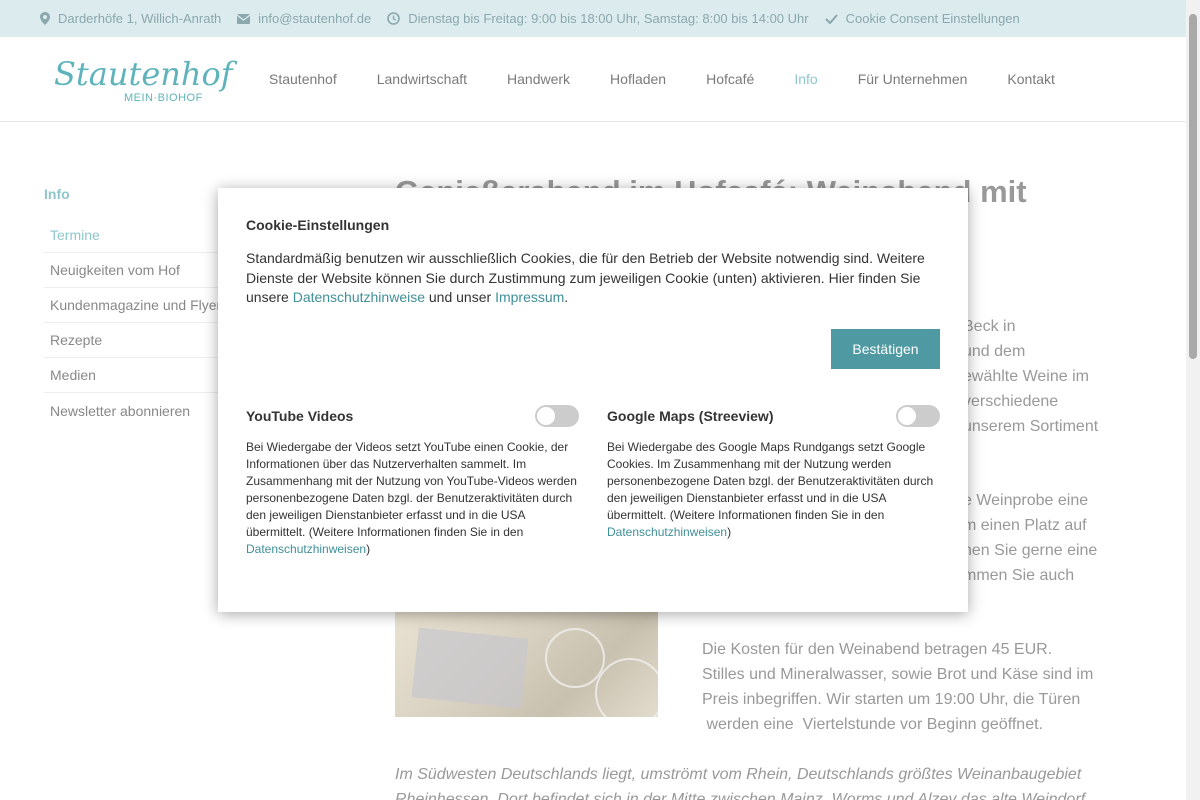 The width and height of the screenshot is (1200, 800). Describe the element at coordinates (45, 18) in the screenshot. I see `location-pin-icon` at that location.